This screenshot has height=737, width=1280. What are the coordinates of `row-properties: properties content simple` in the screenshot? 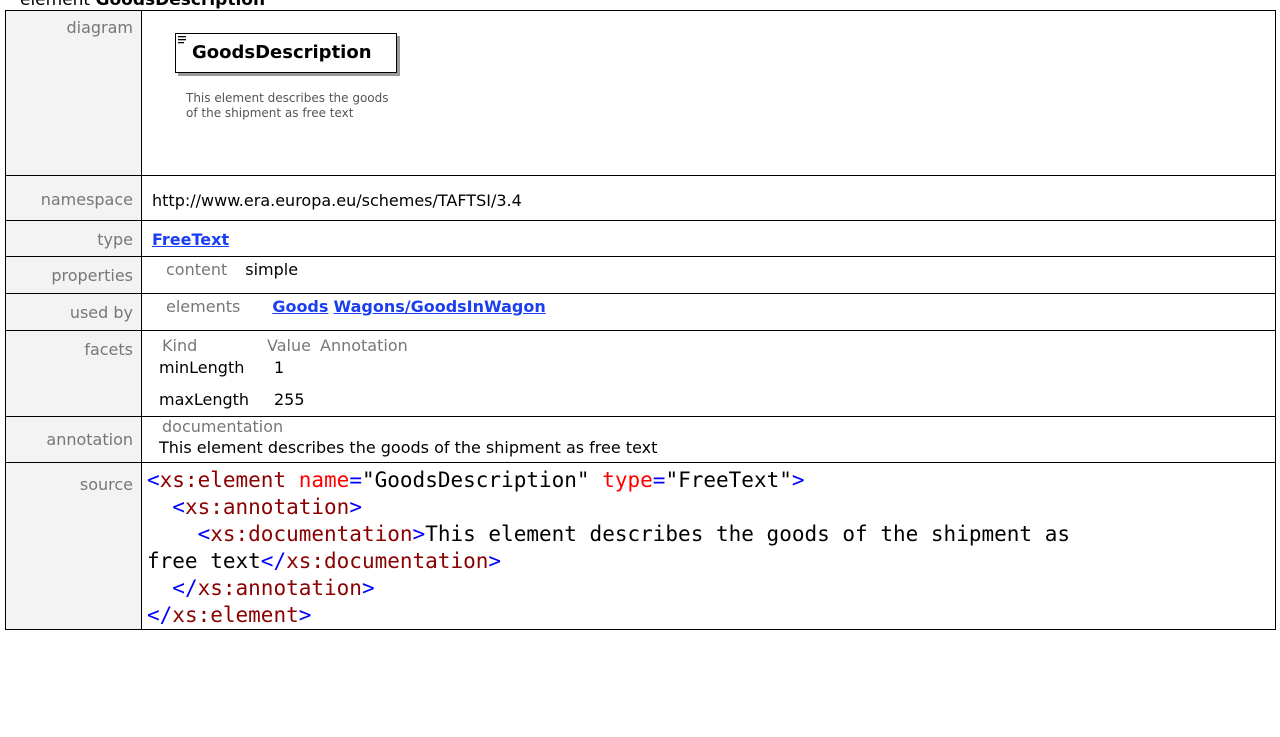 It's located at (640, 275).